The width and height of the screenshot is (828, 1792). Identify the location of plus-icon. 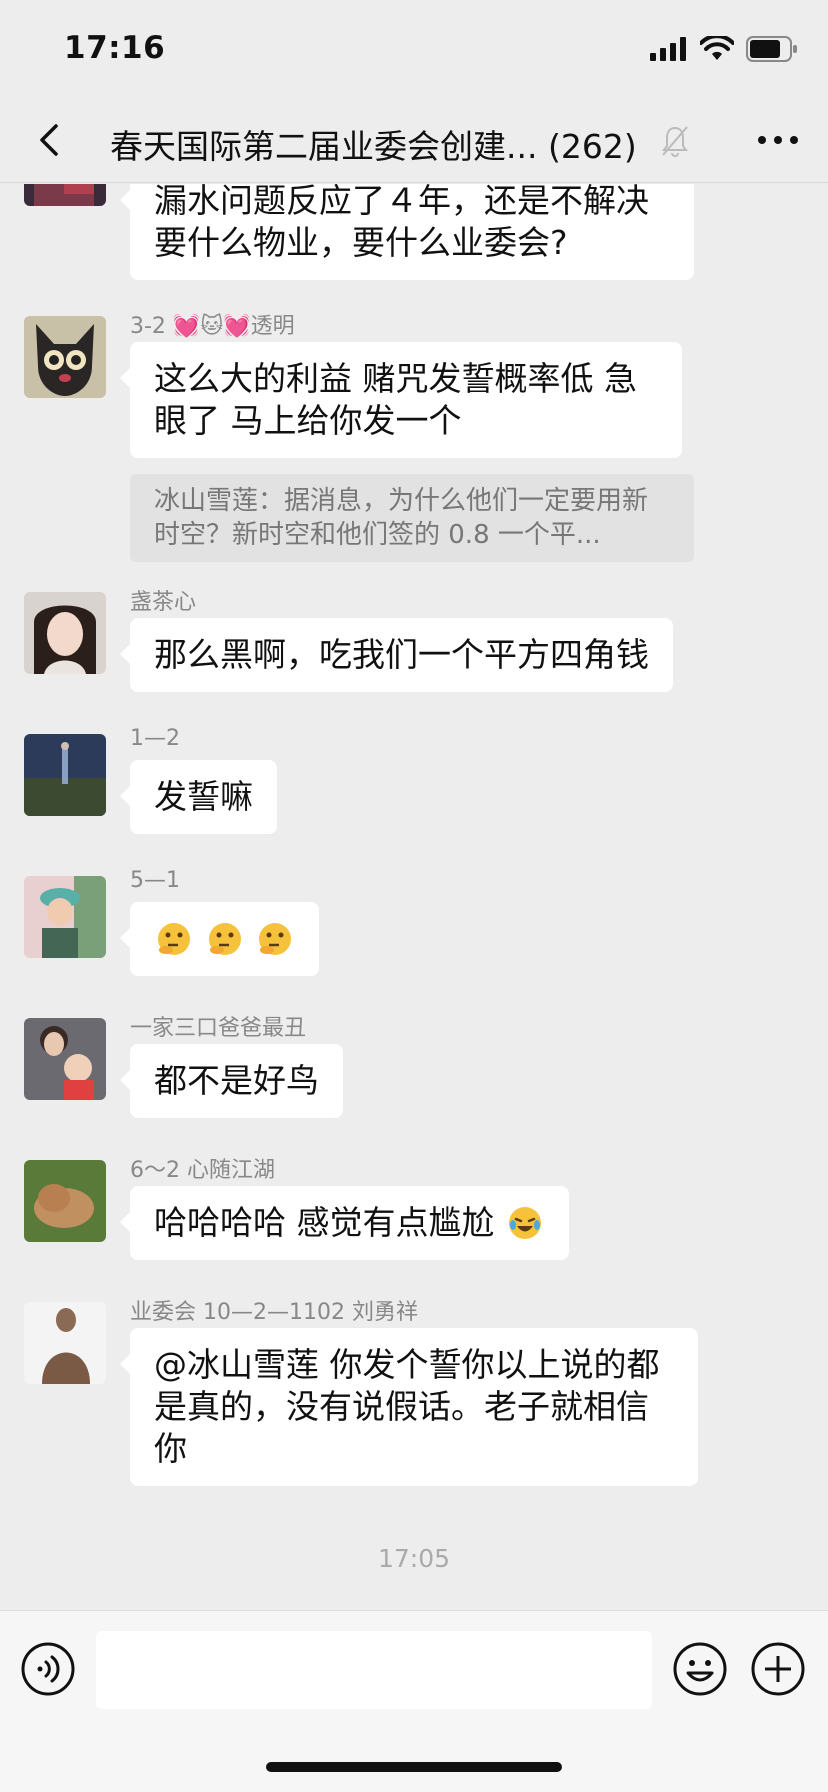
(778, 1669).